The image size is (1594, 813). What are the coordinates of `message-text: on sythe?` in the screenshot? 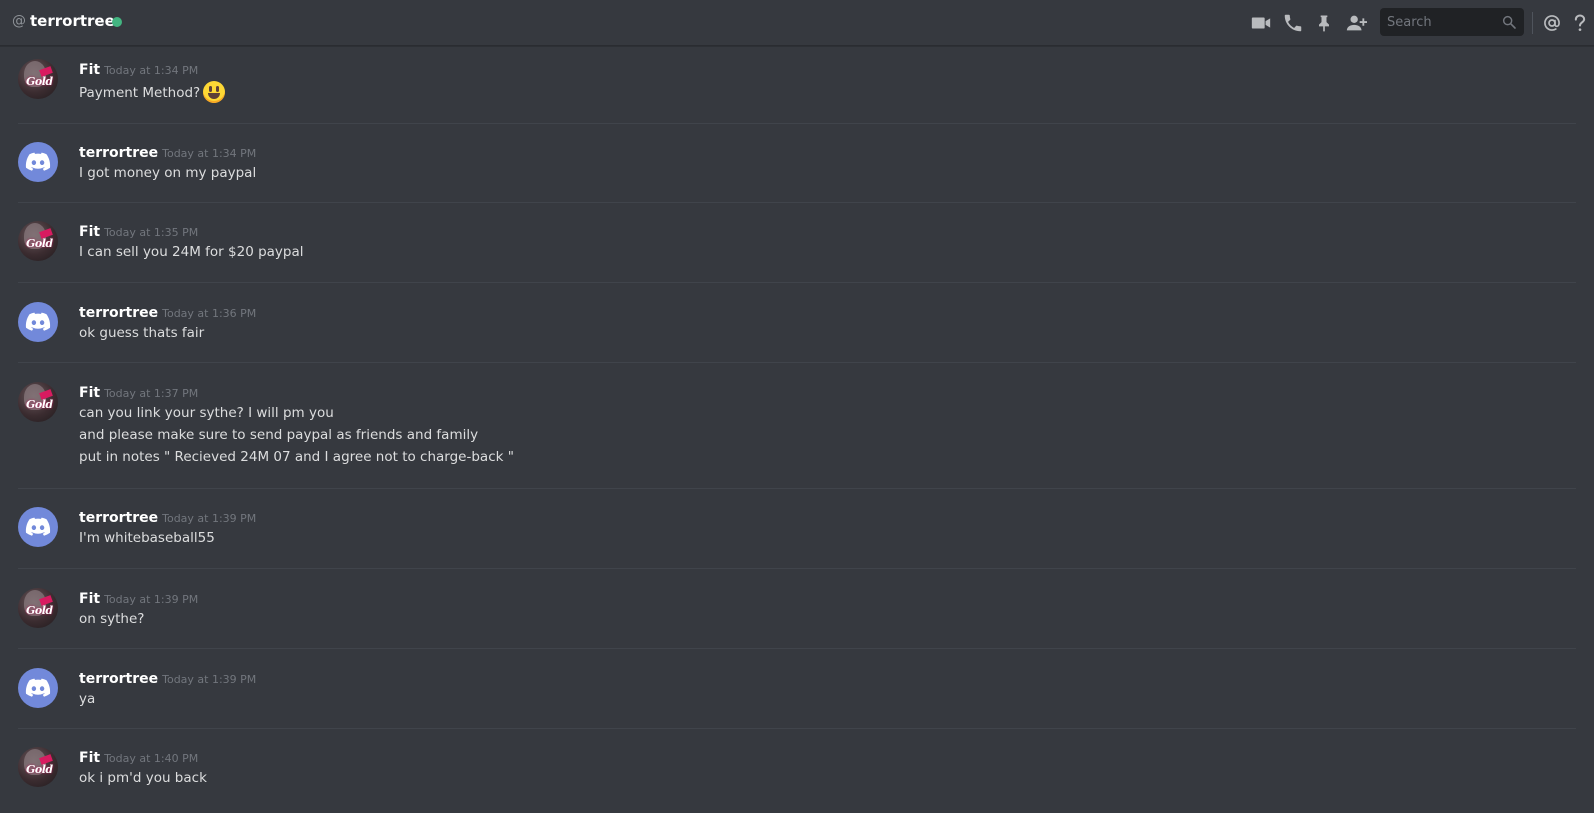 It's located at (112, 619).